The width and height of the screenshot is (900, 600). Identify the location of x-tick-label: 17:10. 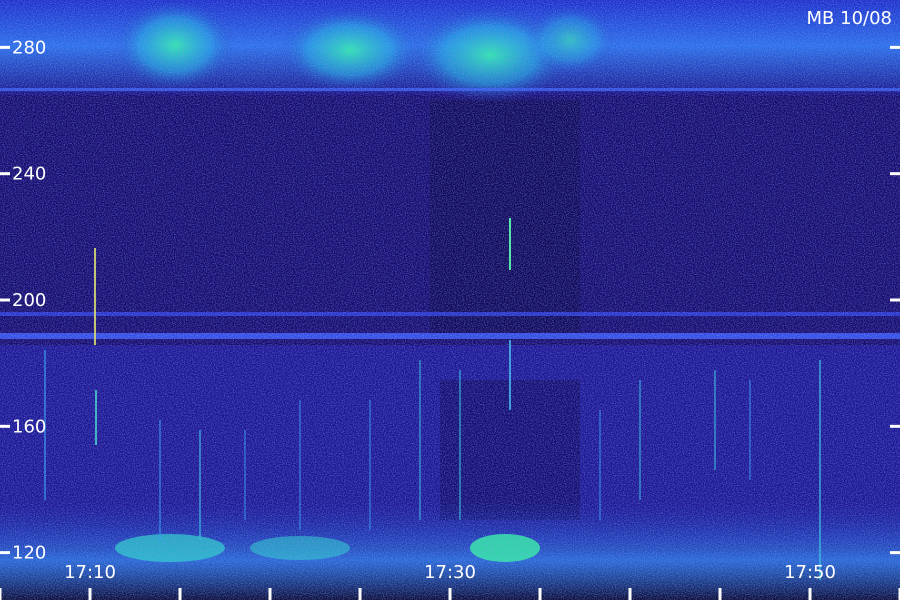
(90, 572).